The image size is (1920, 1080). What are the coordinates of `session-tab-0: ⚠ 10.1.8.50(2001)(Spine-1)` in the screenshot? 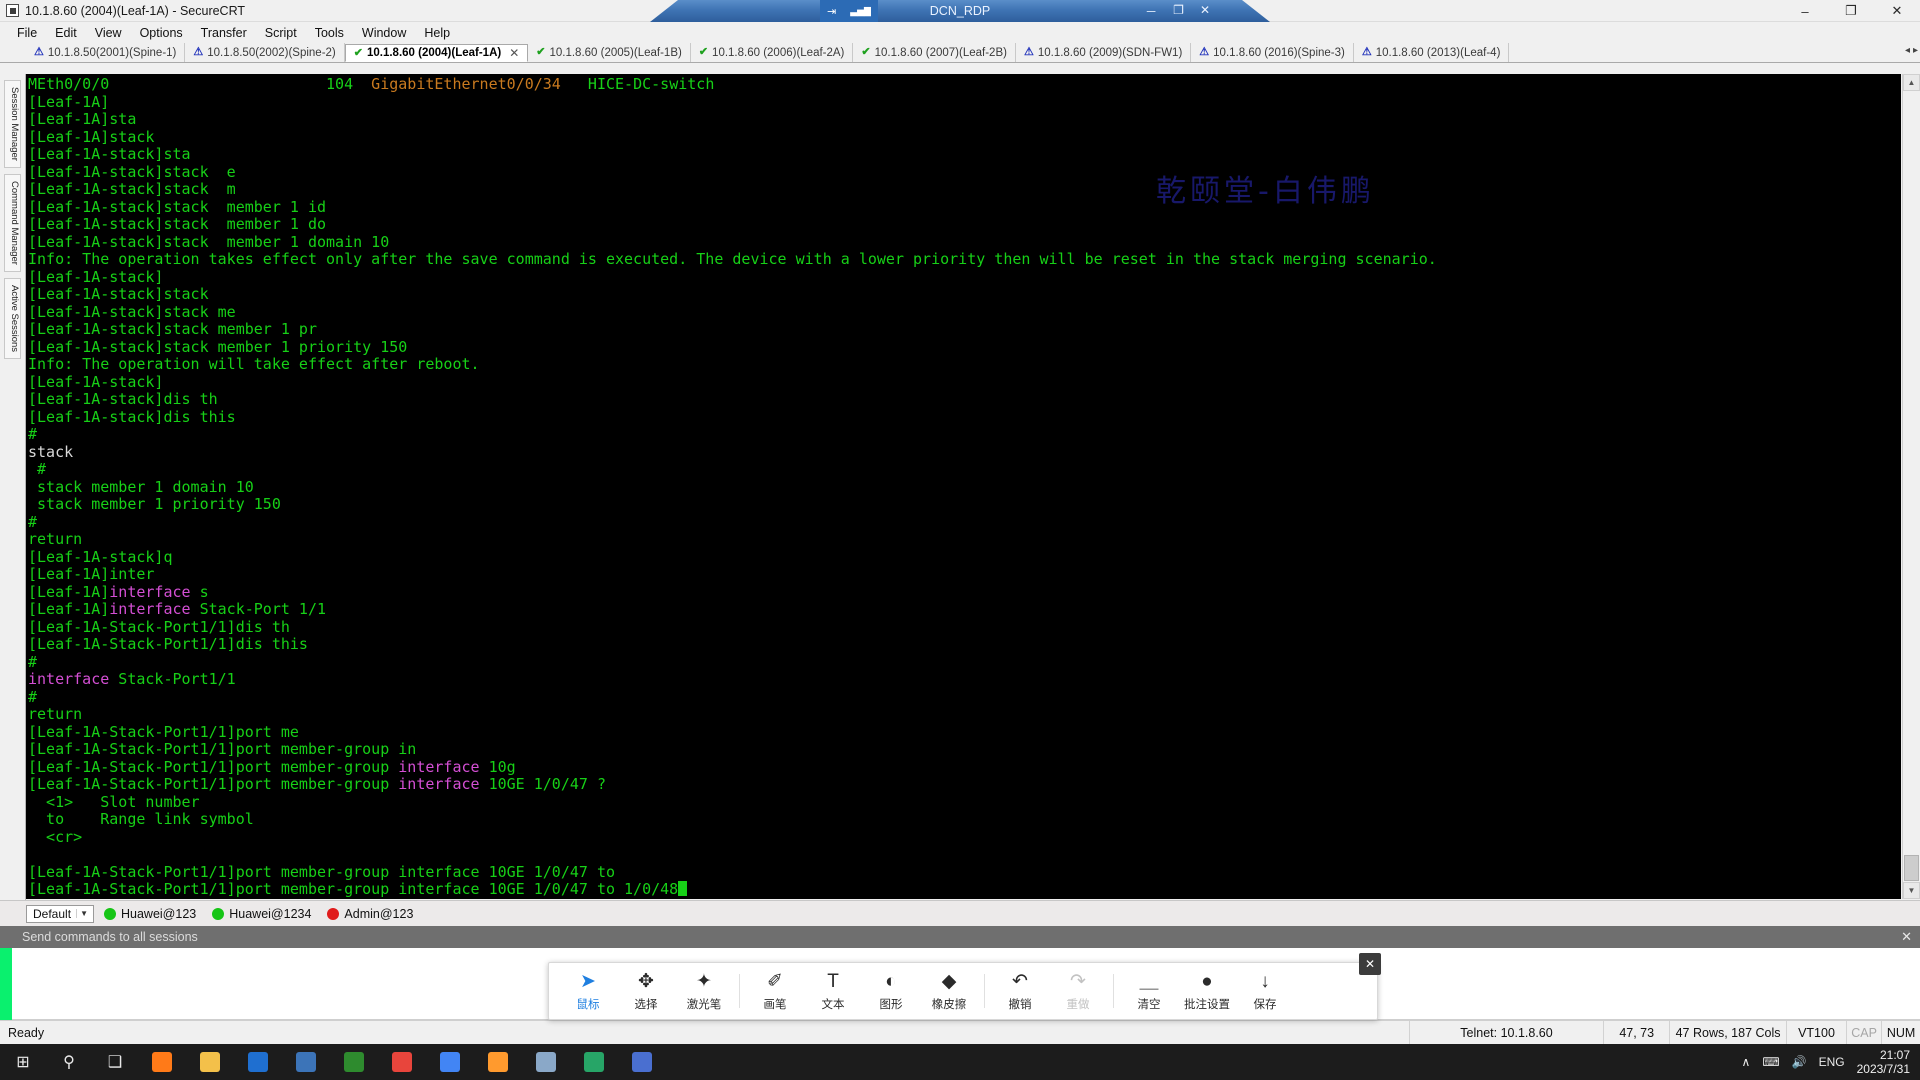 It's located at (106, 52).